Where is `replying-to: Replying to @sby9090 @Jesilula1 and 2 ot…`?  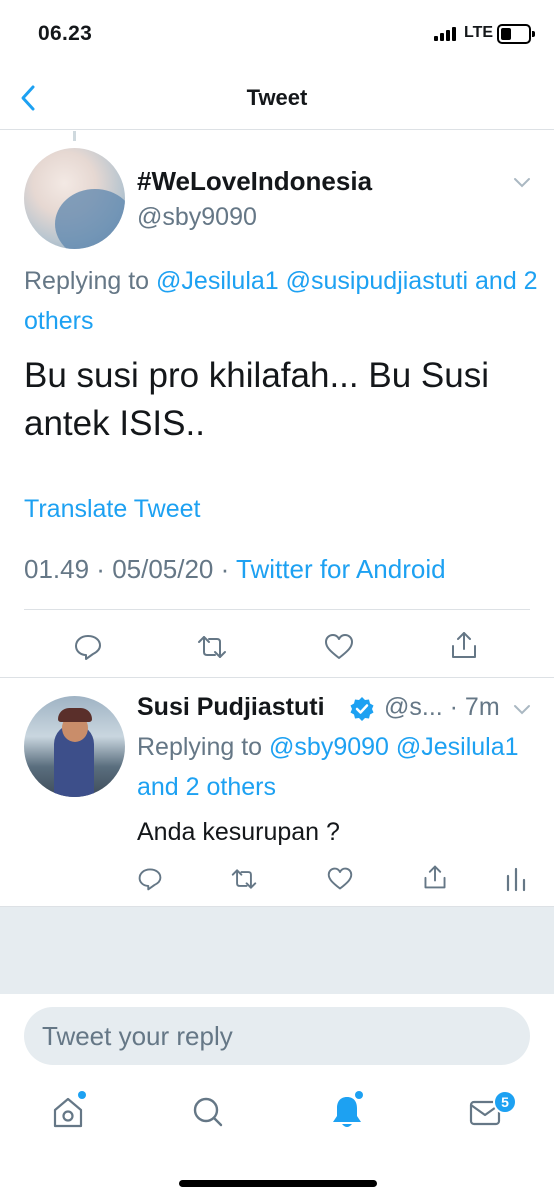
replying-to: Replying to @sby9090 @Jesilula1 and 2 ot… is located at coordinates (337, 767).